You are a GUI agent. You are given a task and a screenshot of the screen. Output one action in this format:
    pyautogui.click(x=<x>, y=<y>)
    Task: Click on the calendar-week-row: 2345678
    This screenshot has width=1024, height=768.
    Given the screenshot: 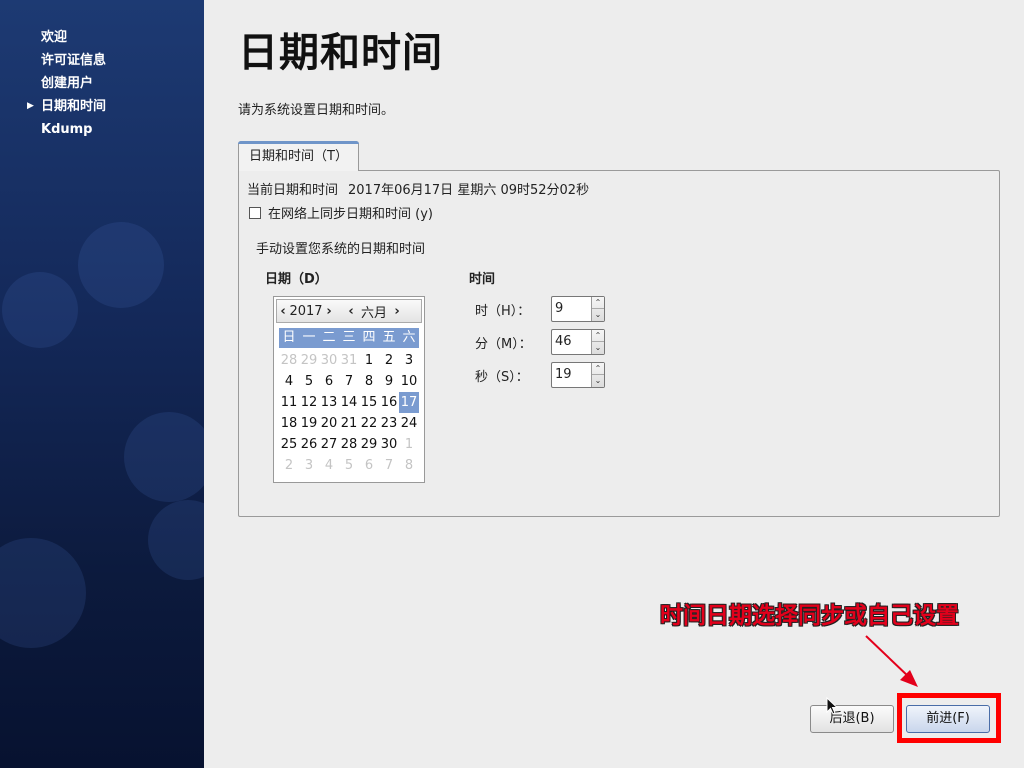 What is the action you would take?
    pyautogui.click(x=349, y=465)
    